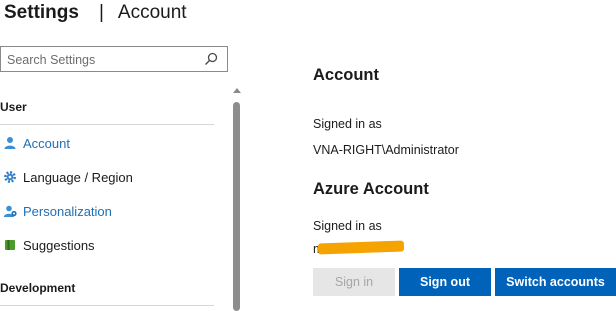 The height and width of the screenshot is (311, 616). Describe the element at coordinates (152, 12) in the screenshot. I see `page-subtitle: Account` at that location.